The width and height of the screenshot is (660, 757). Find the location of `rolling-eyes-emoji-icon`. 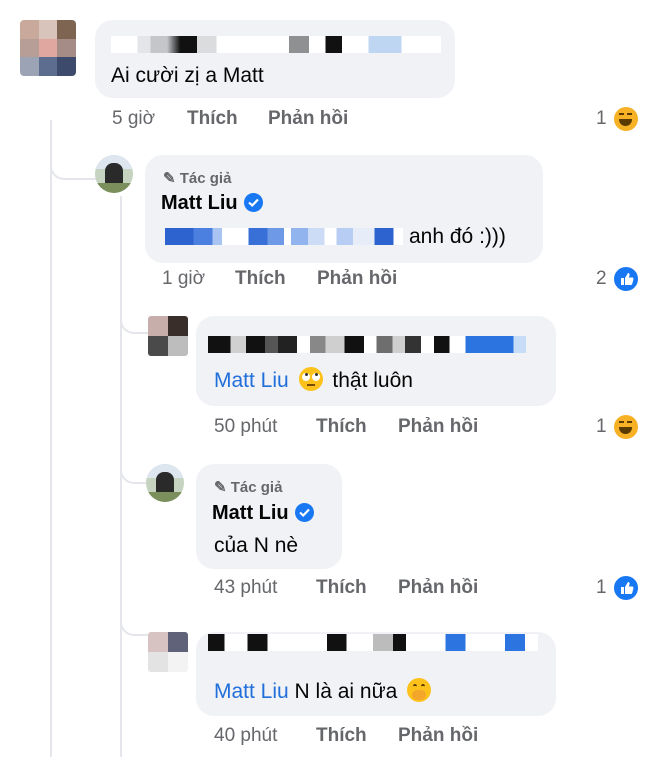

rolling-eyes-emoji-icon is located at coordinates (310, 379).